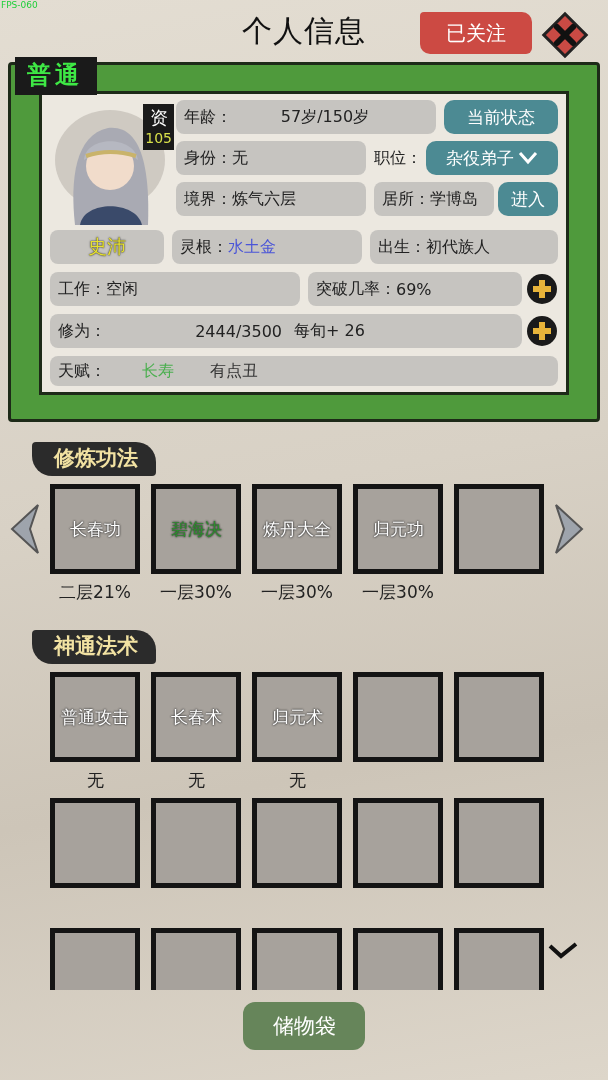  What do you see at coordinates (82, 331) in the screenshot?
I see `field-label: 修为：` at bounding box center [82, 331].